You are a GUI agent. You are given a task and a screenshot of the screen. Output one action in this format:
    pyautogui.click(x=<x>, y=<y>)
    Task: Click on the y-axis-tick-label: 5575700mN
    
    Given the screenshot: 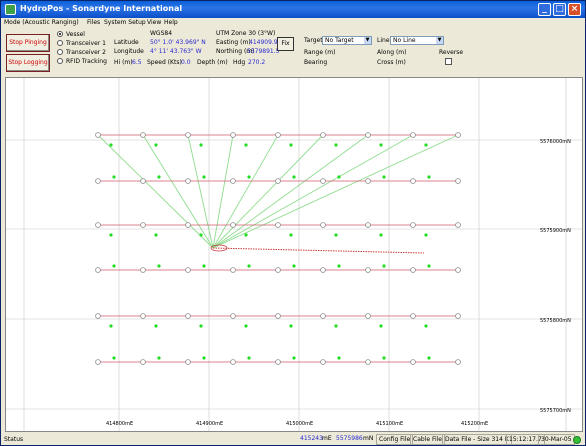 What is the action you would take?
    pyautogui.click(x=555, y=411)
    